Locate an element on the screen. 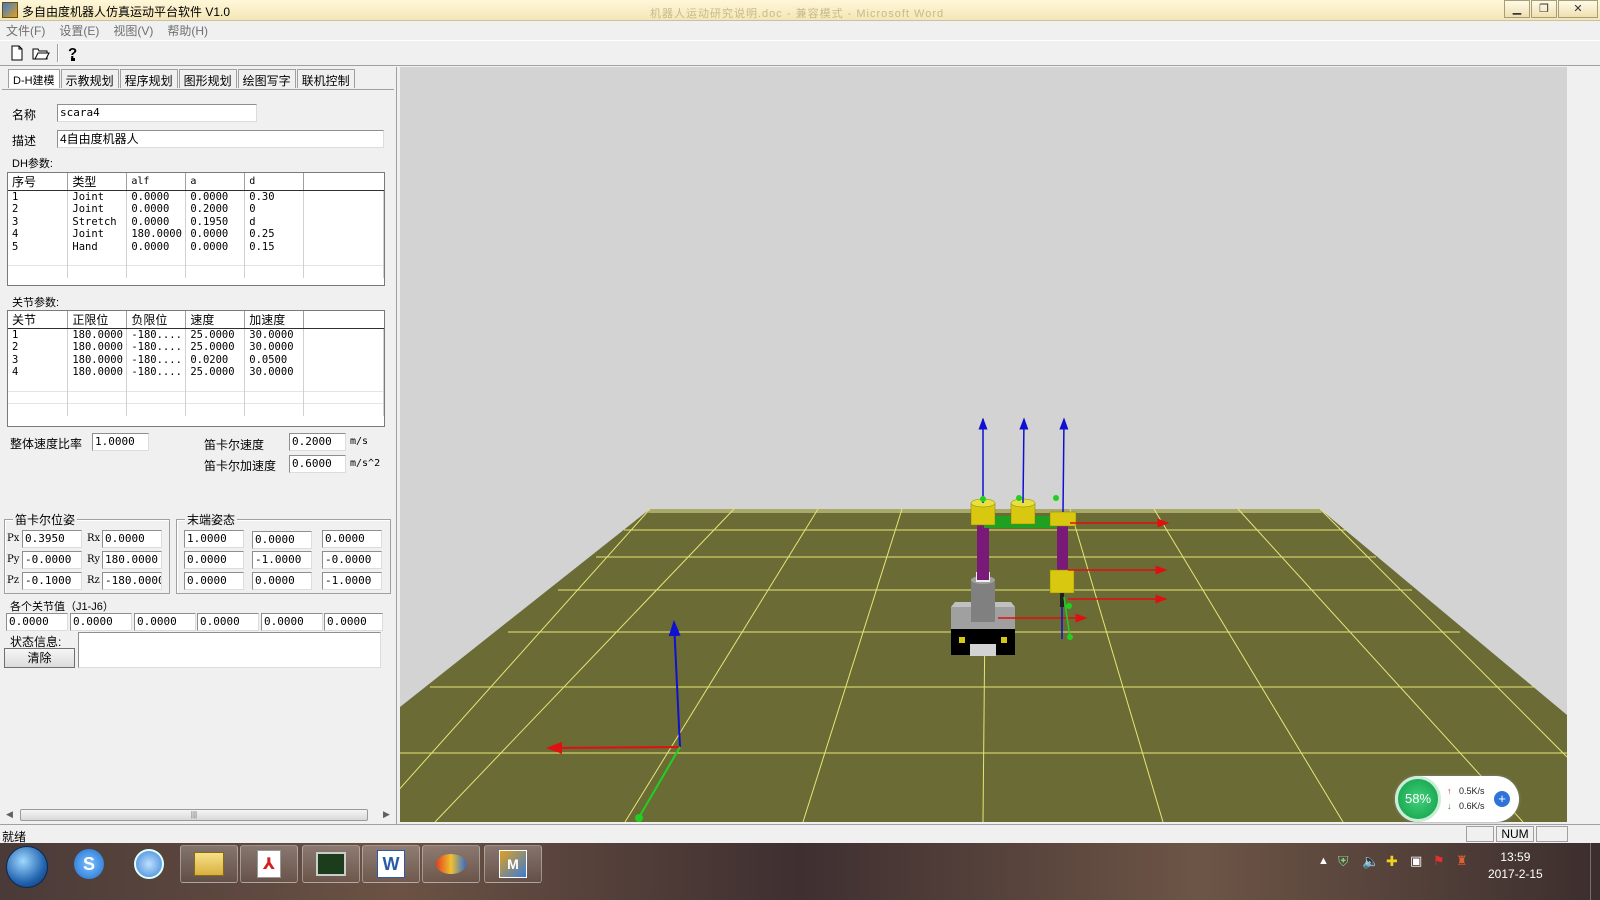  name-input: scara4 is located at coordinates (157, 113).